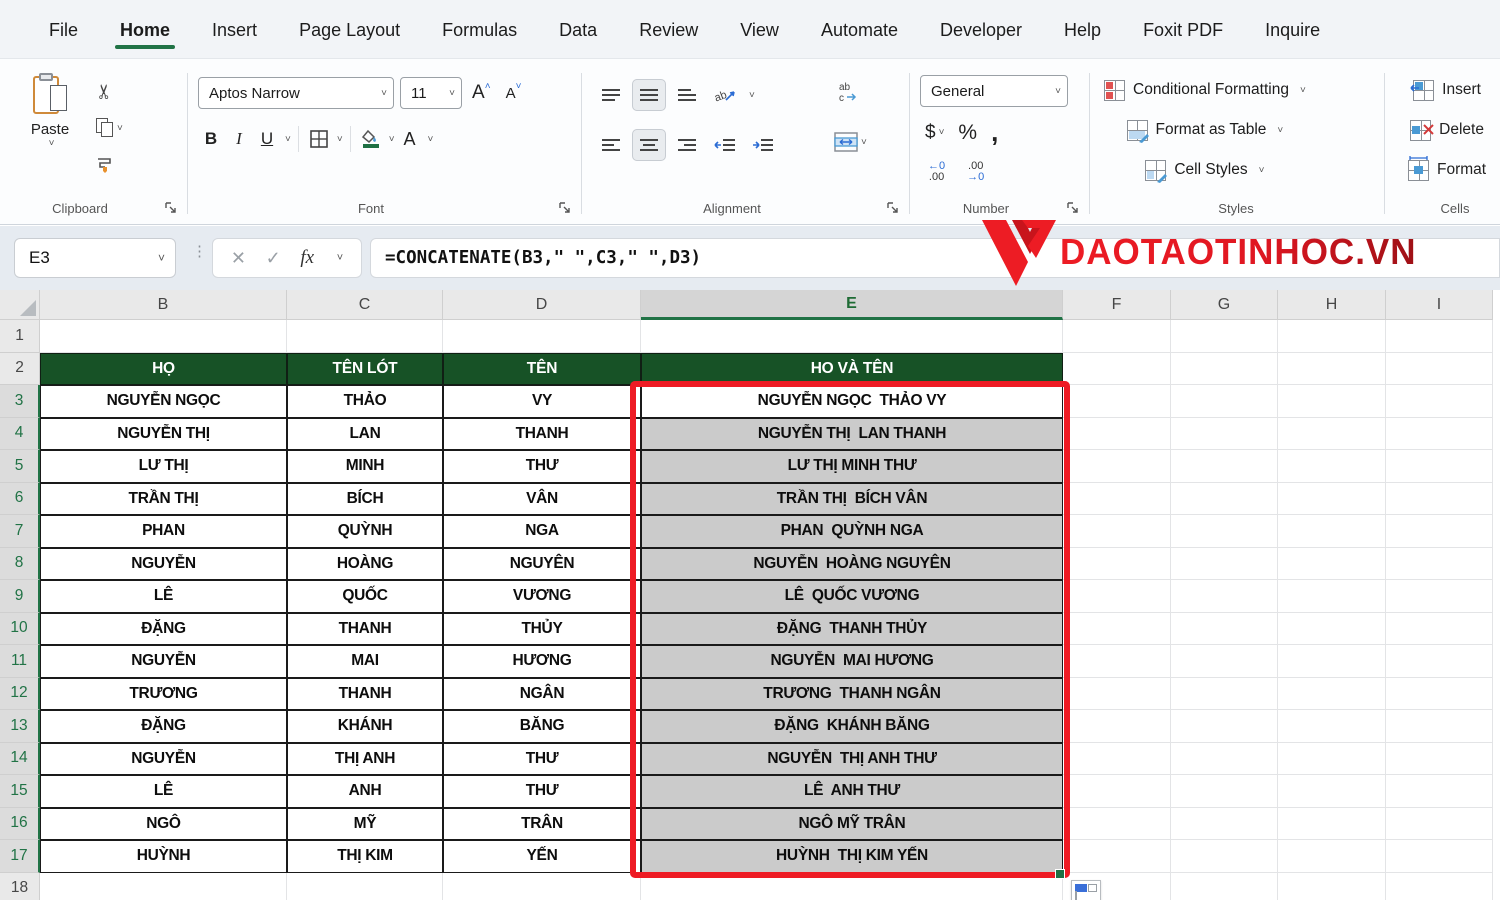 This screenshot has height=900, width=1500. I want to click on cell-I9, so click(1439, 596).